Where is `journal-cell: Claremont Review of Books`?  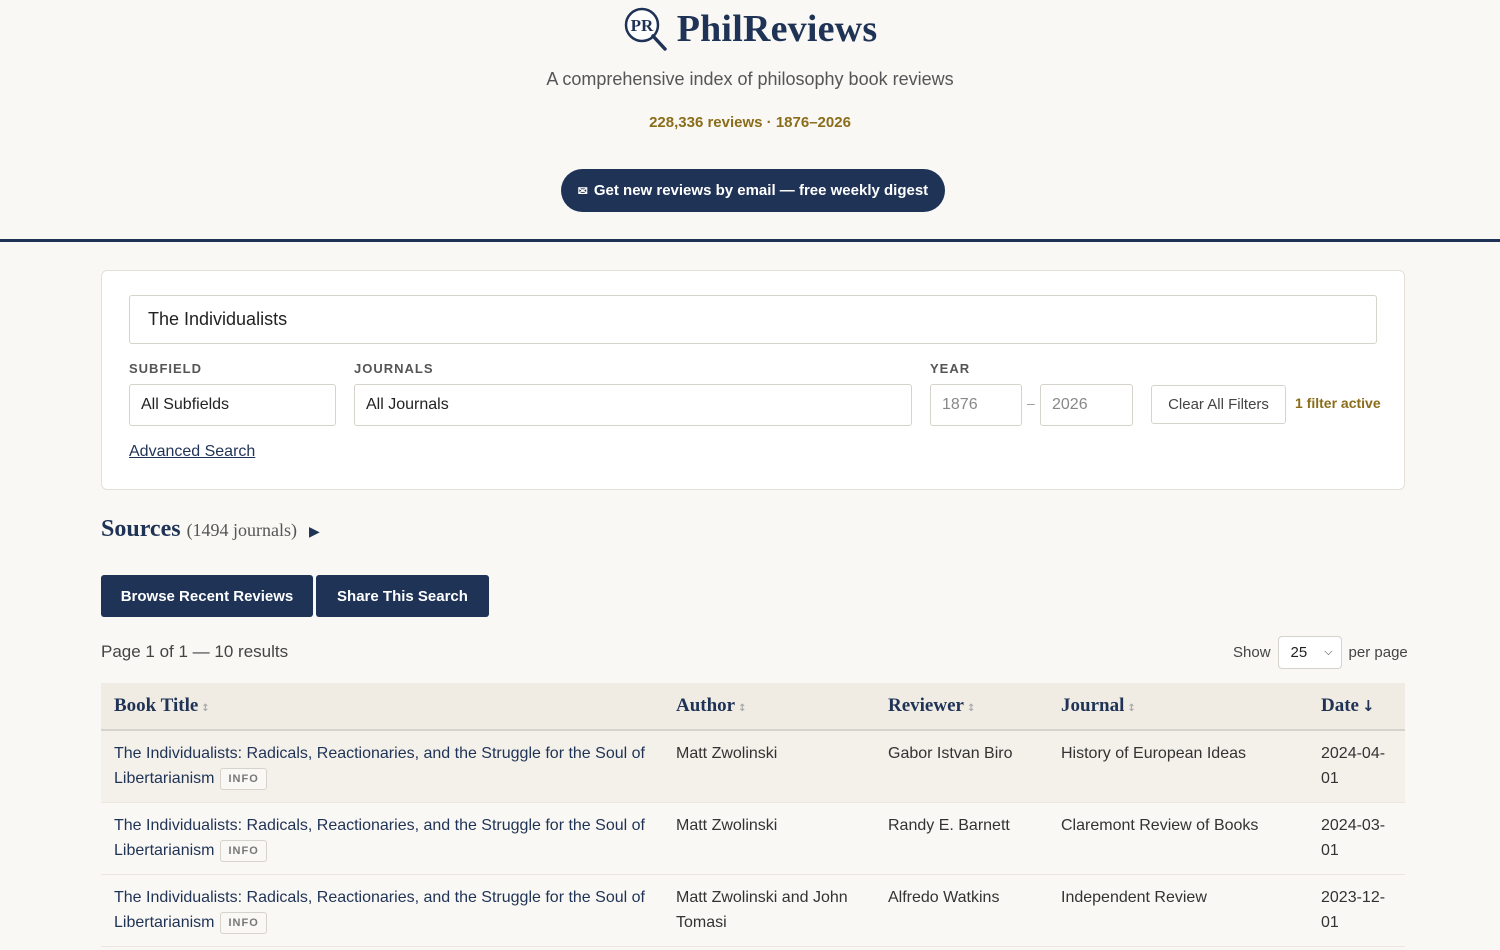
journal-cell: Claremont Review of Books is located at coordinates (1178, 838).